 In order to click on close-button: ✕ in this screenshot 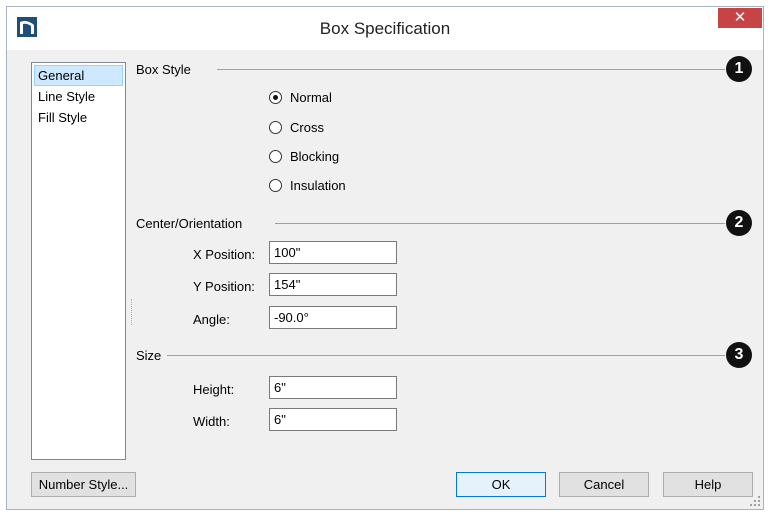, I will do `click(740, 18)`.